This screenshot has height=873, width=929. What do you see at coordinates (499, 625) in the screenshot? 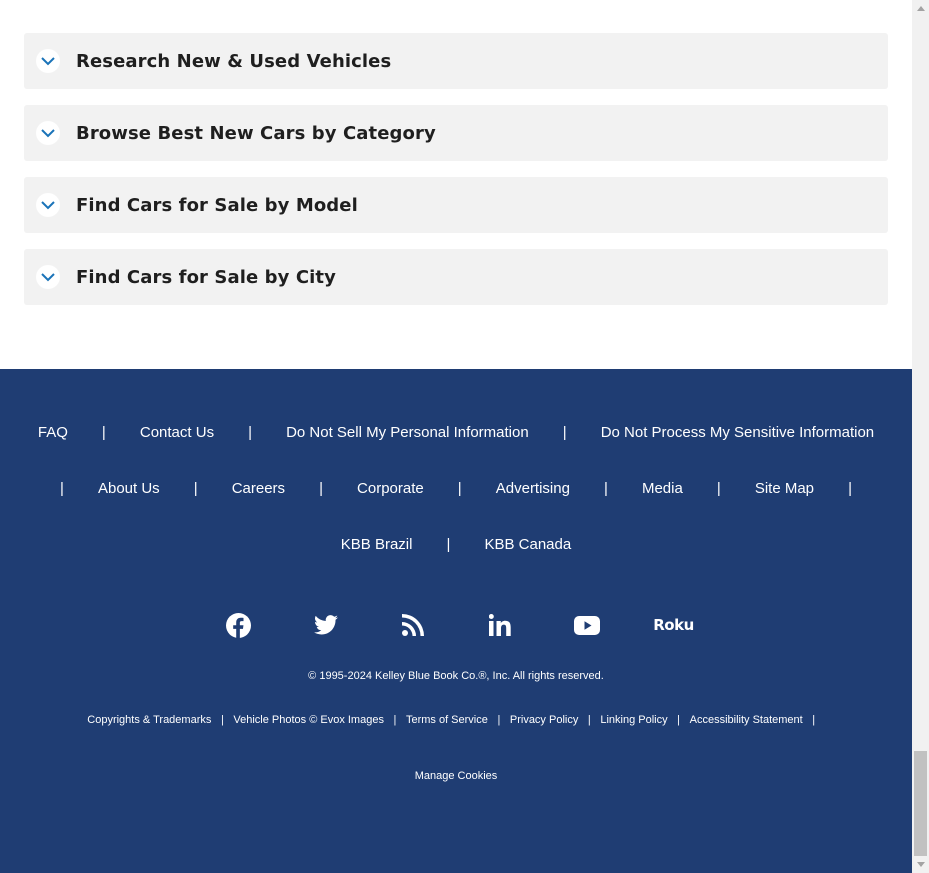
I see `linkedin-icon` at bounding box center [499, 625].